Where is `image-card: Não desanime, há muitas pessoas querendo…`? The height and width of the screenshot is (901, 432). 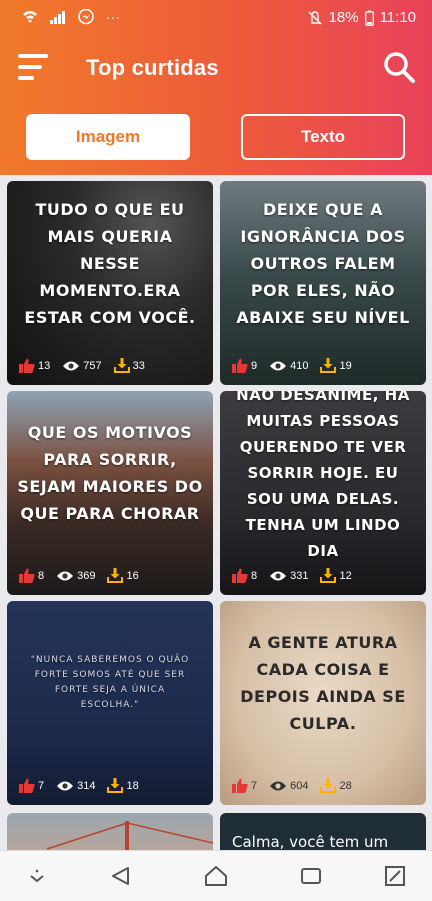
image-card: Não desanime, há muitas pessoas querendo… is located at coordinates (323, 493).